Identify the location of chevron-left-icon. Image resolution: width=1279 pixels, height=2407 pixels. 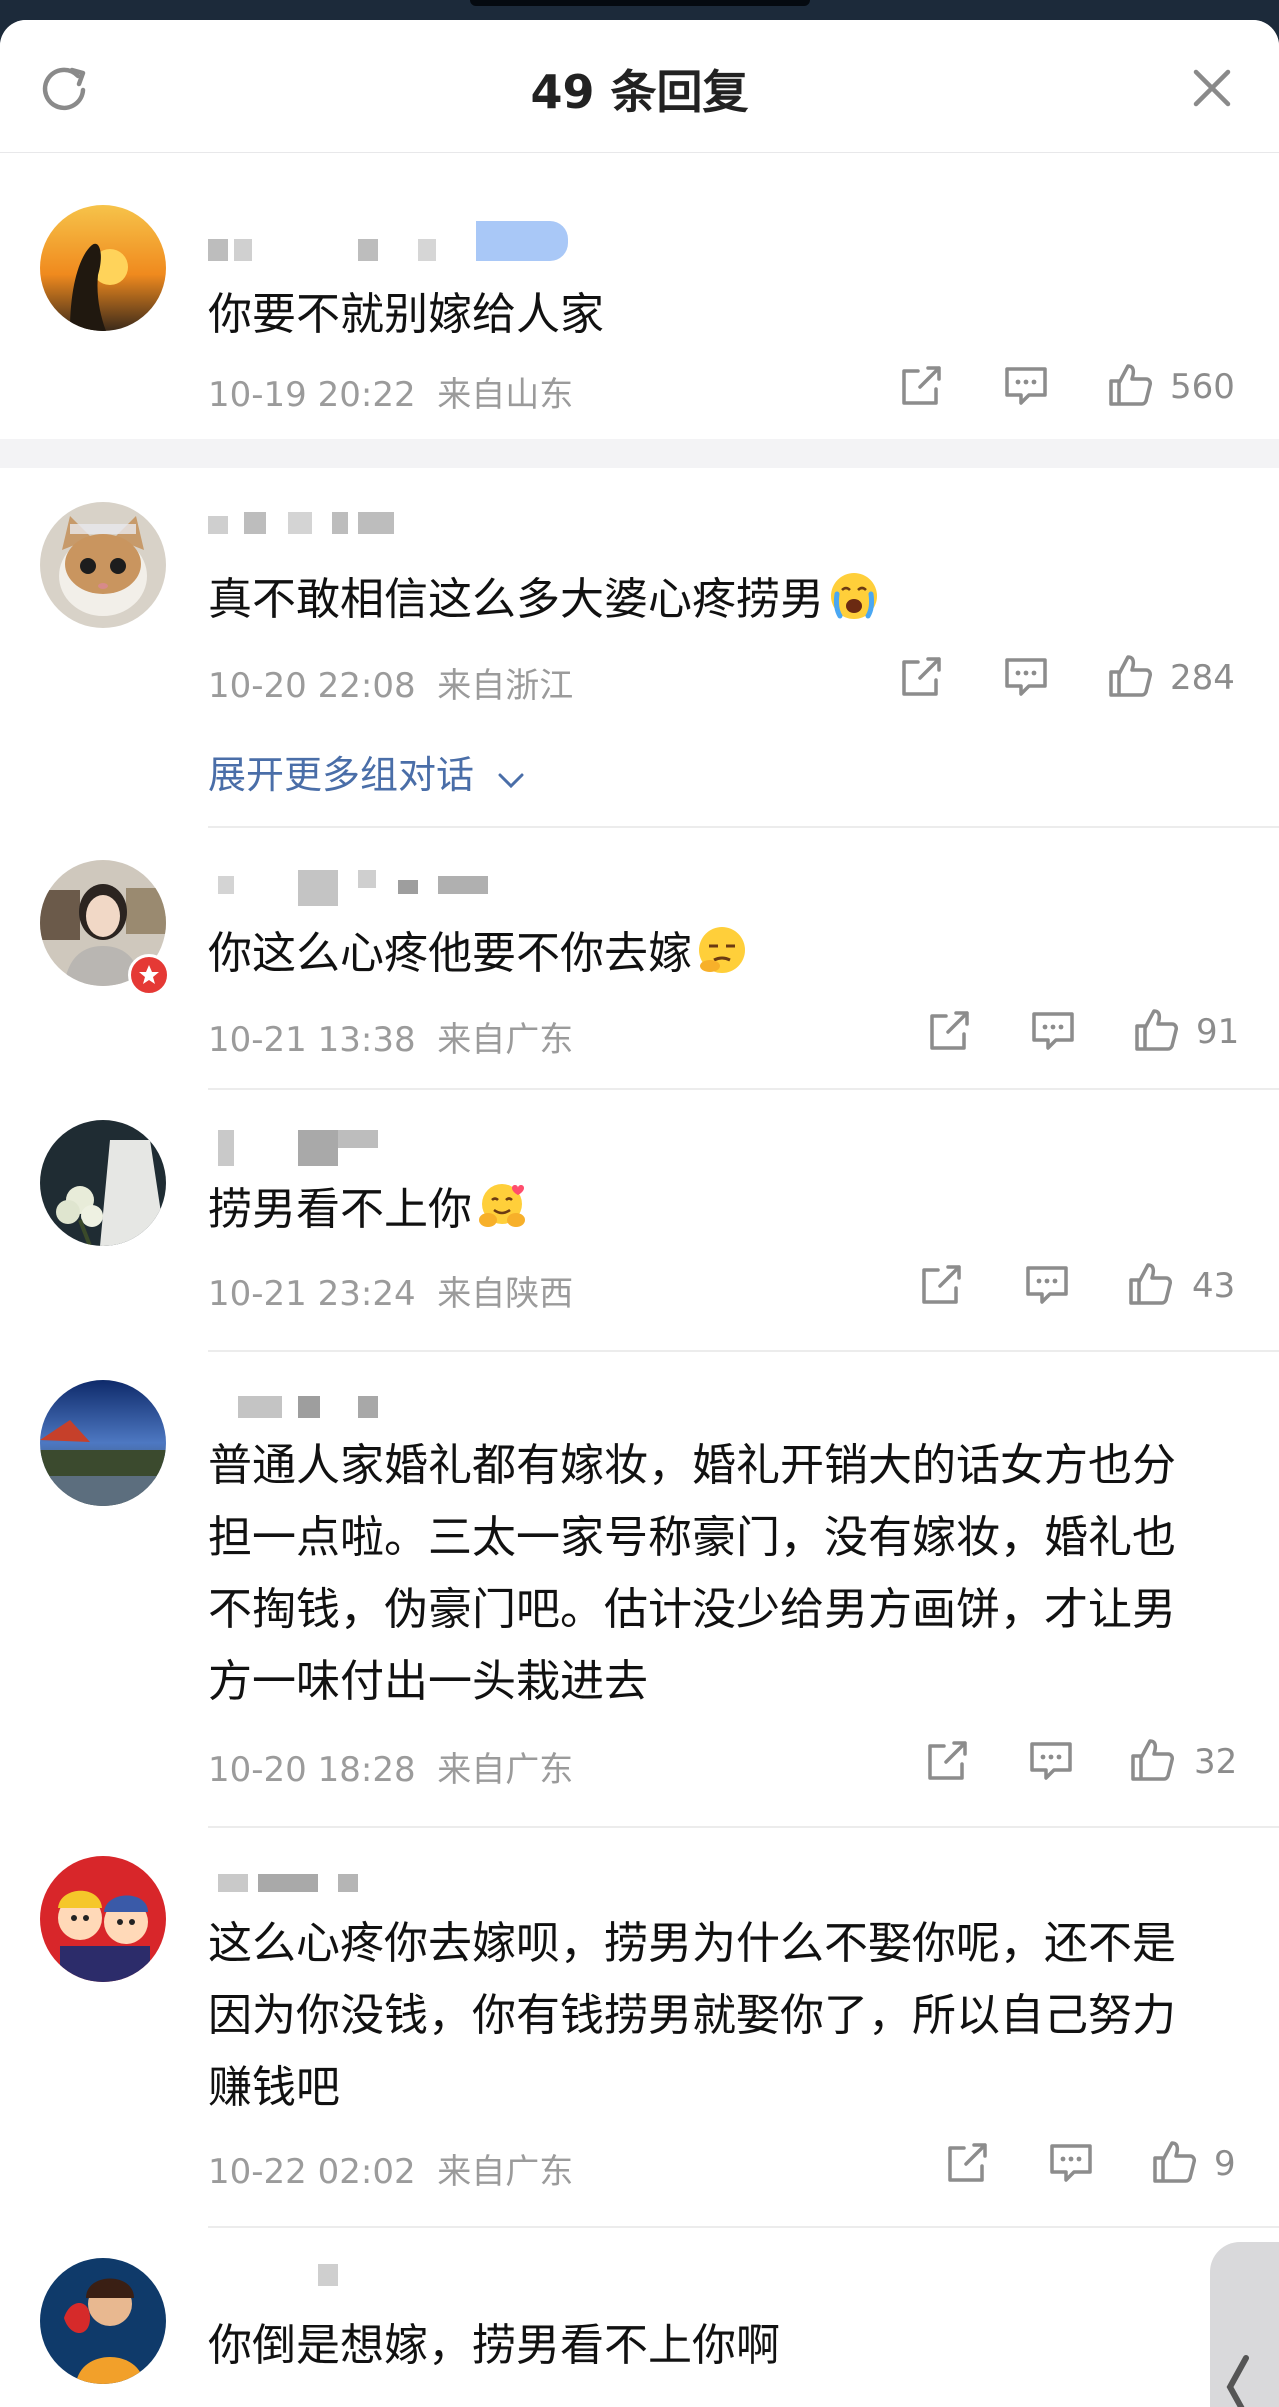
(1237, 2379).